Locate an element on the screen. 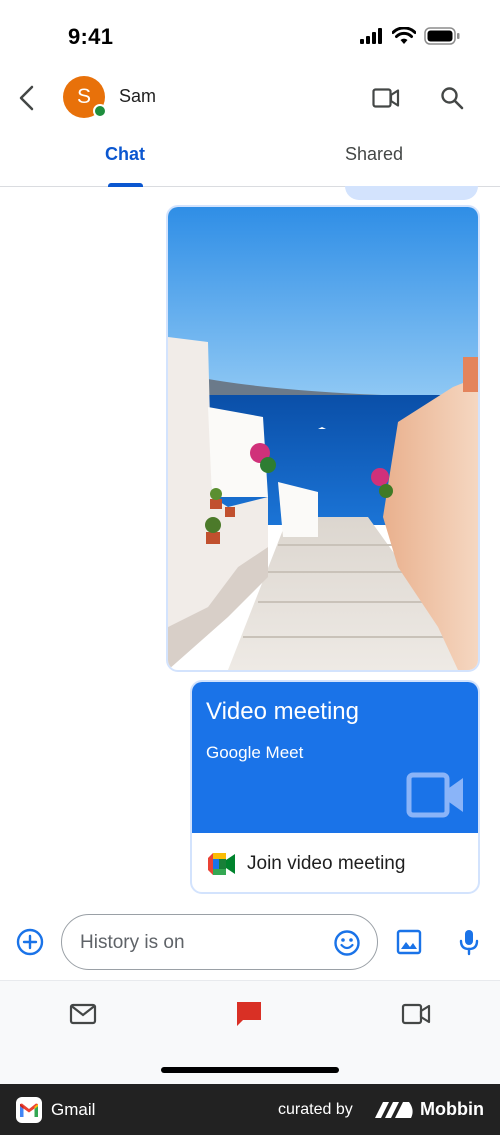  image-icon is located at coordinates (409, 942).